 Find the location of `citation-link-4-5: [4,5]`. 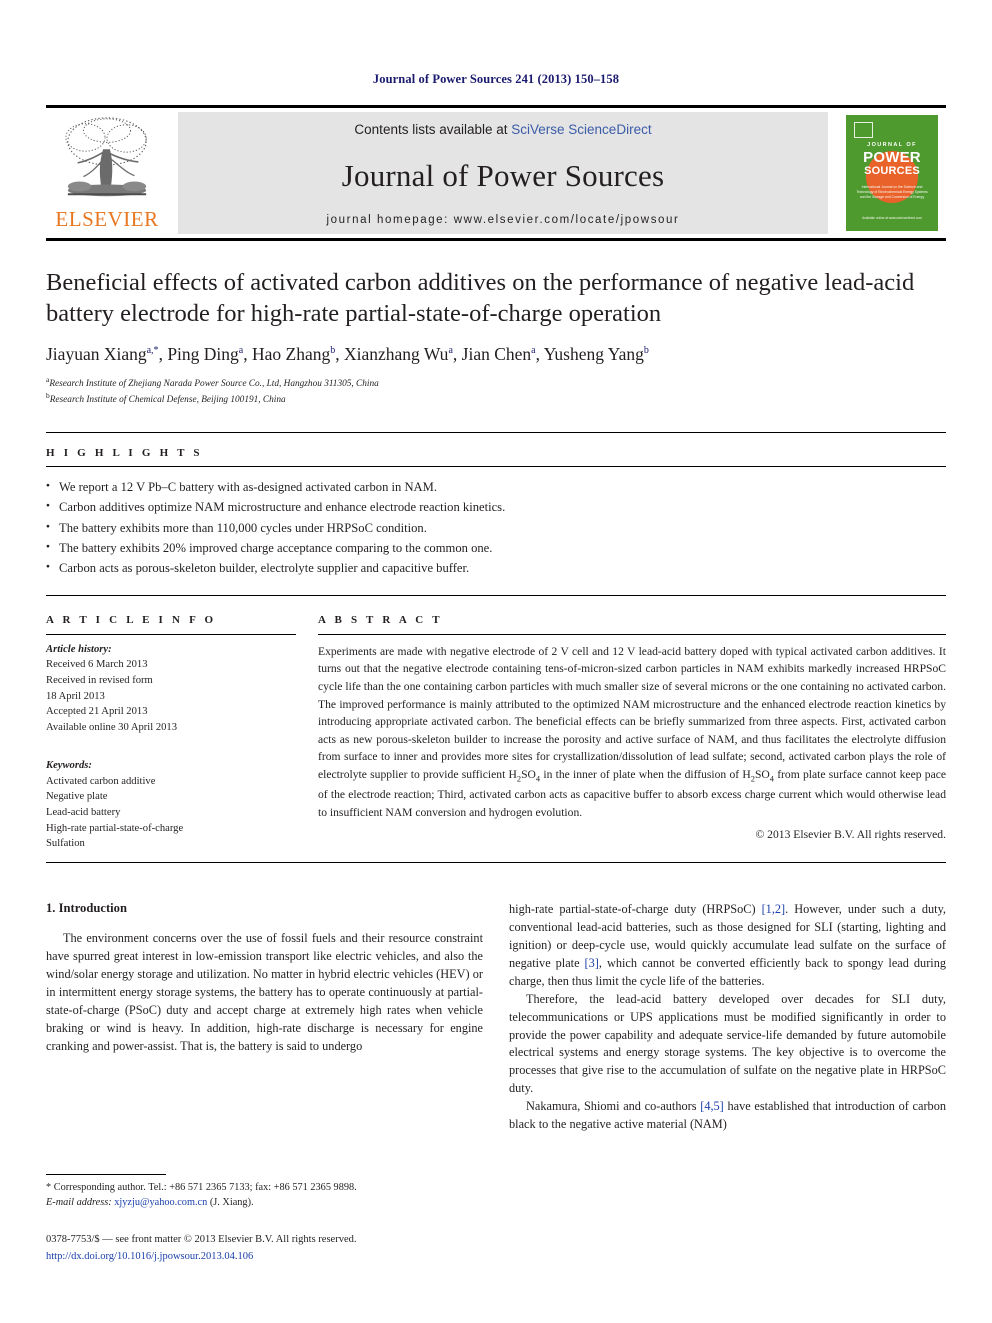

citation-link-4-5: [4,5] is located at coordinates (712, 1106).